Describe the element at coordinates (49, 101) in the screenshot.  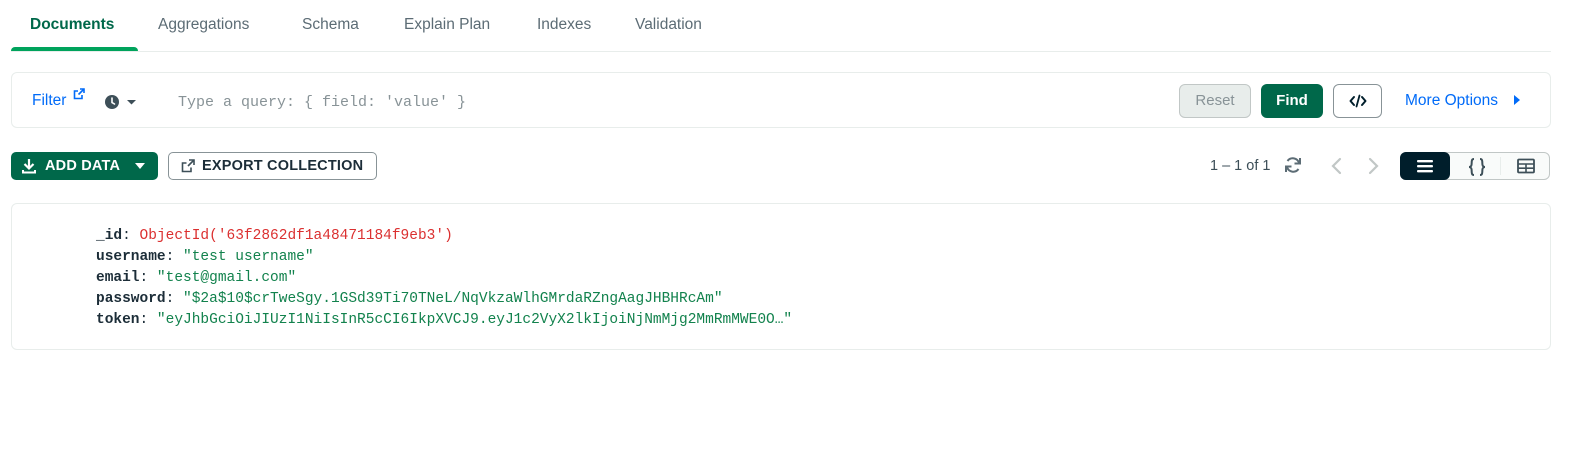
I see `filter-link: Filter` at that location.